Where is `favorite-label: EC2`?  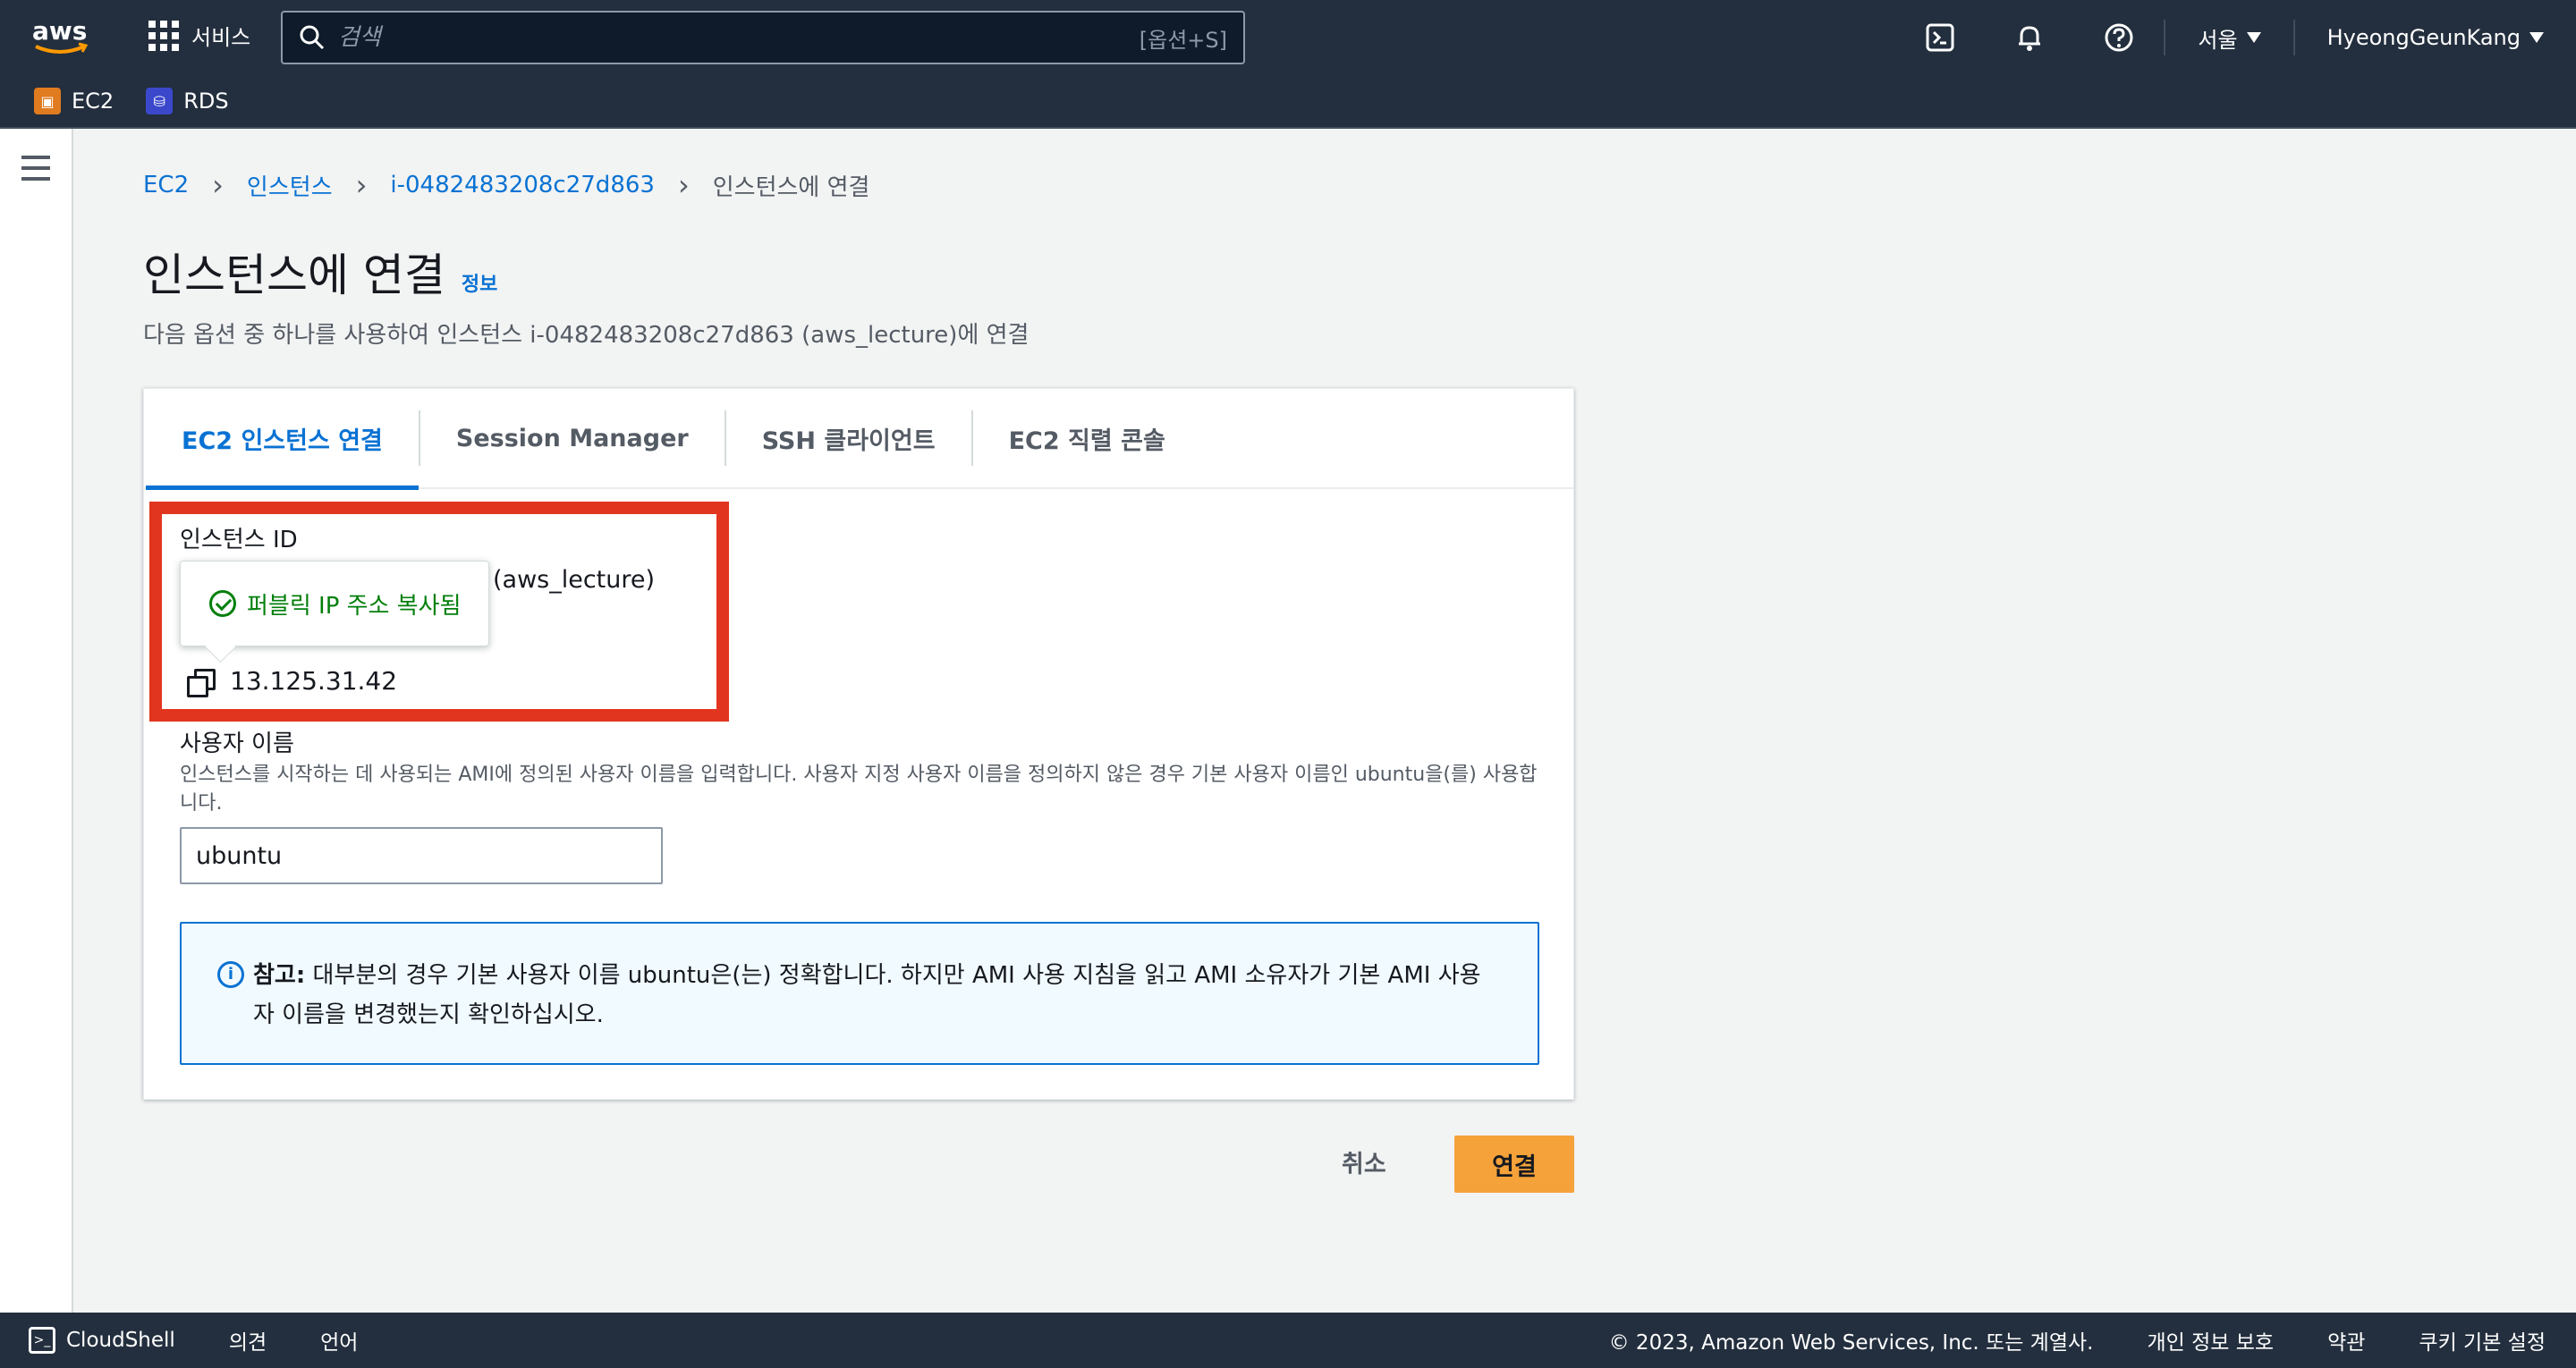
favorite-label: EC2 is located at coordinates (93, 101).